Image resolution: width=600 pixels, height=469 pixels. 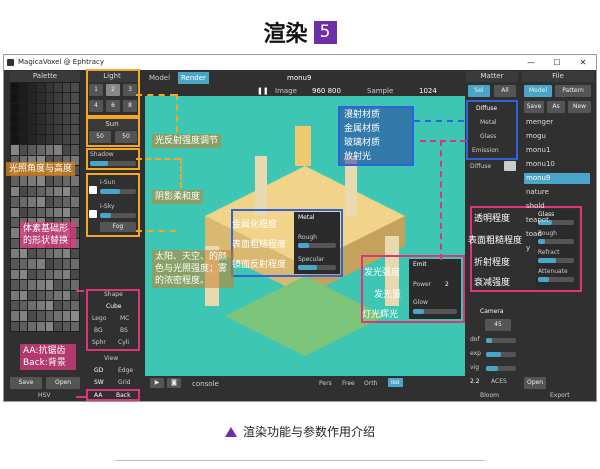 What do you see at coordinates (499, 381) in the screenshot?
I see `aces-toggle: ACES` at bounding box center [499, 381].